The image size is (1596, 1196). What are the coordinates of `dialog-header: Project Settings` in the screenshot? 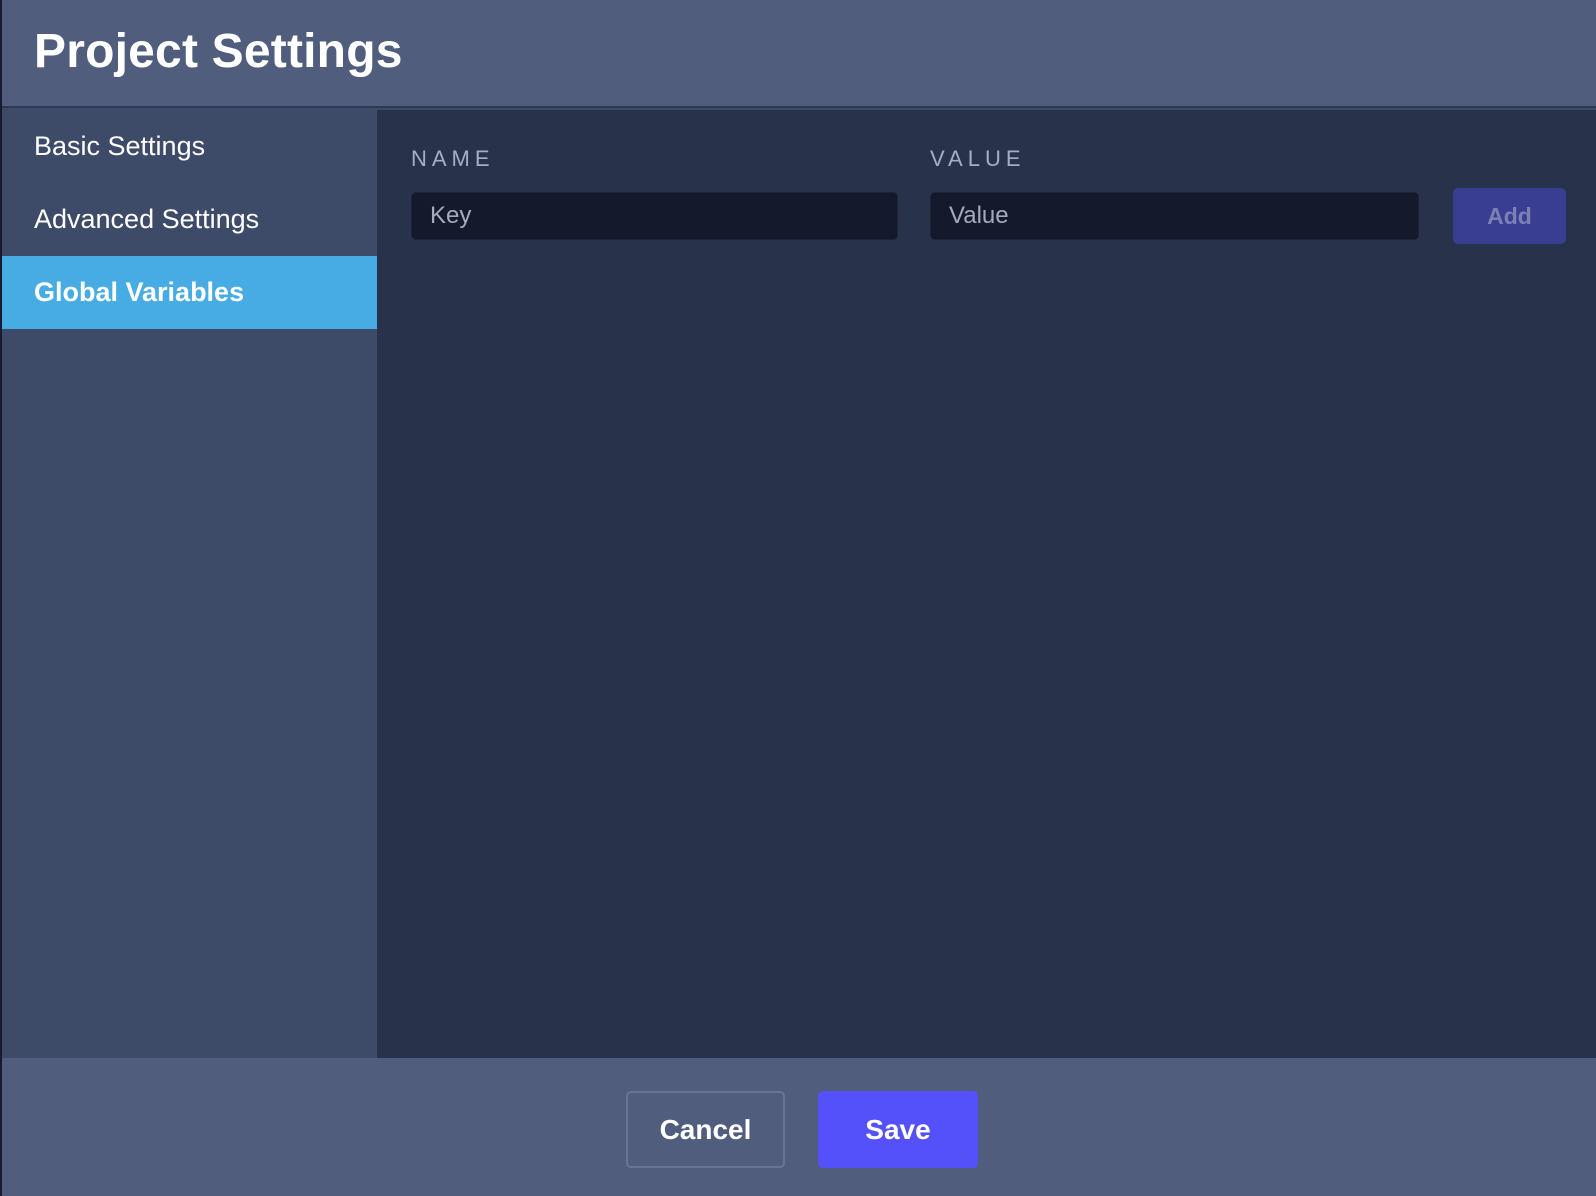 It's located at (799, 54).